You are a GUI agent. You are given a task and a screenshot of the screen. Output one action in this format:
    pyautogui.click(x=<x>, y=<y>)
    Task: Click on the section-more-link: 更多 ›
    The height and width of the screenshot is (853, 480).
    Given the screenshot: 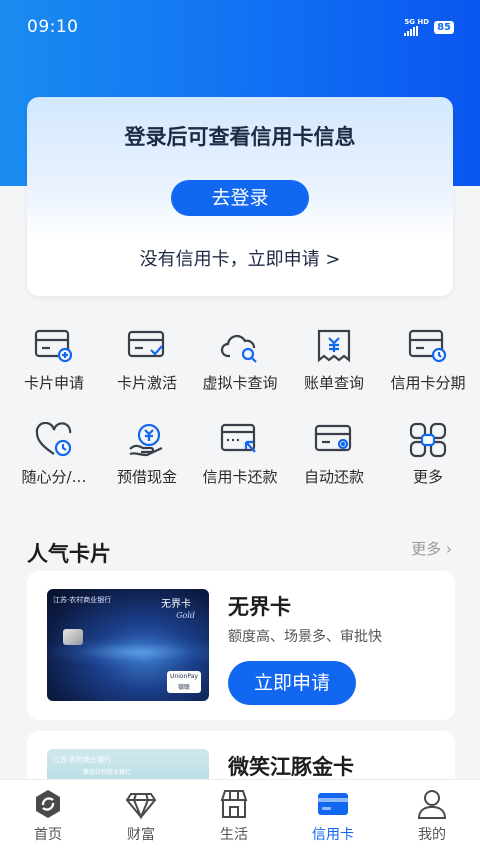 What is the action you would take?
    pyautogui.click(x=431, y=548)
    